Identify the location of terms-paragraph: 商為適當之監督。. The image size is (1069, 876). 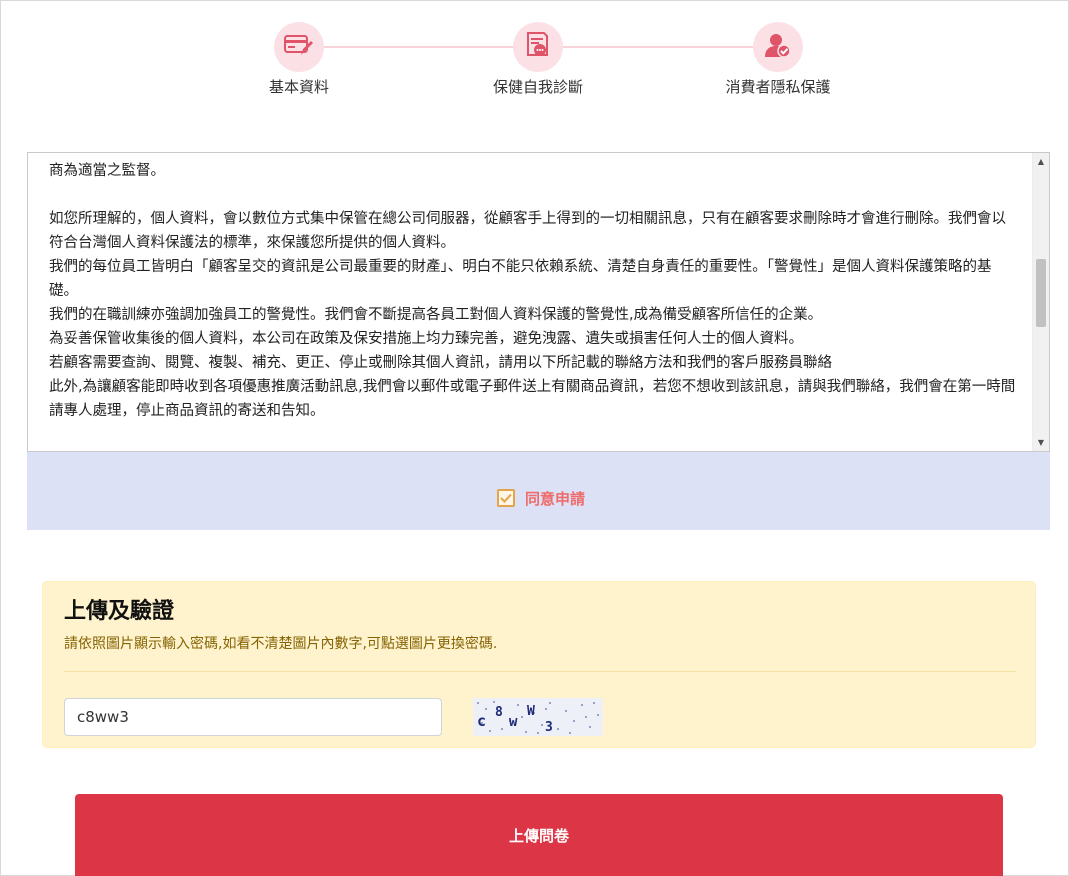
(107, 171).